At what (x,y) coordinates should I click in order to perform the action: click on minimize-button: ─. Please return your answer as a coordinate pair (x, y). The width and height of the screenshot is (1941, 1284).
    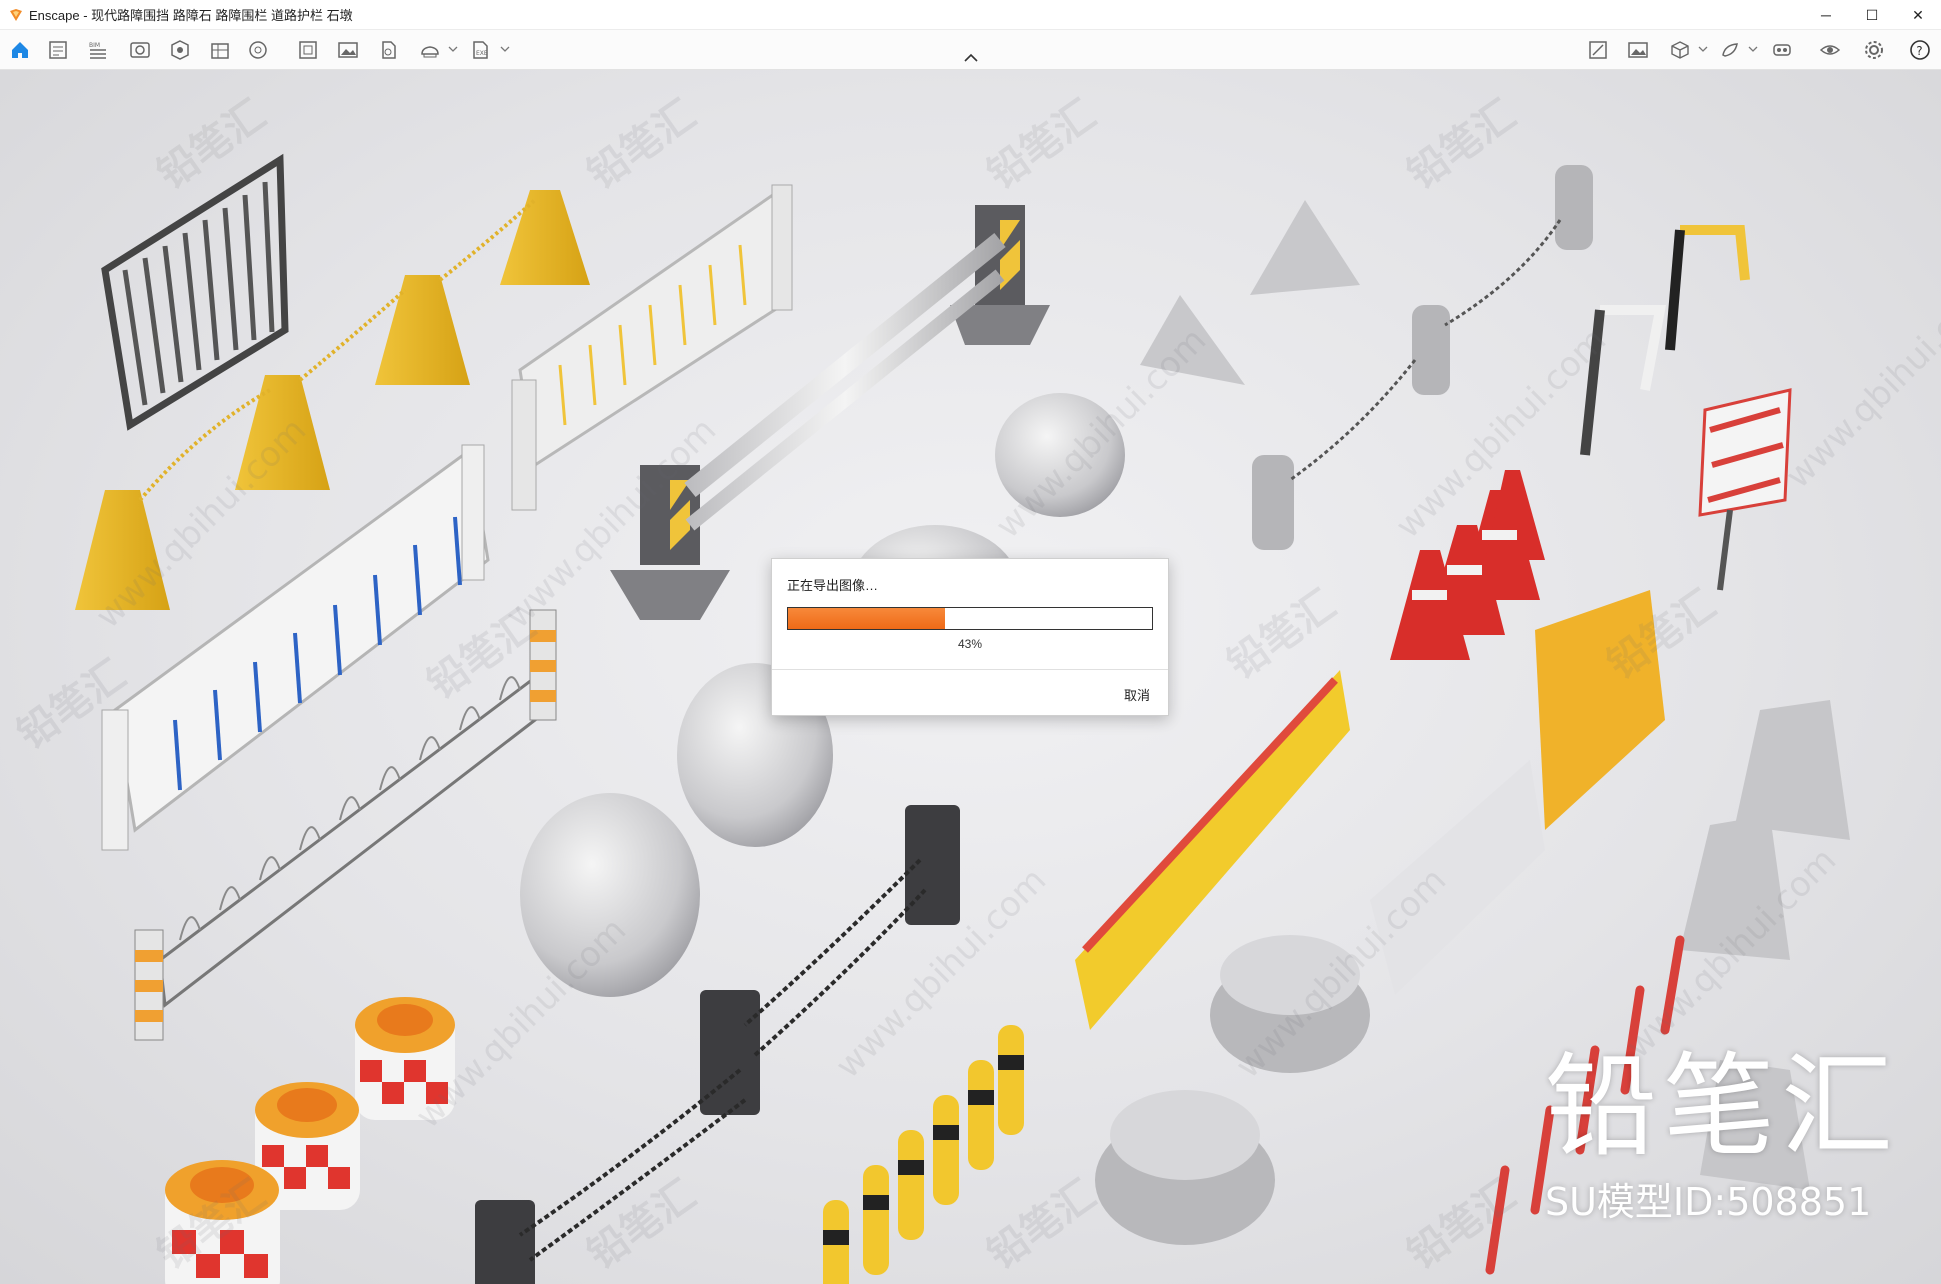
    Looking at the image, I should click on (1826, 15).